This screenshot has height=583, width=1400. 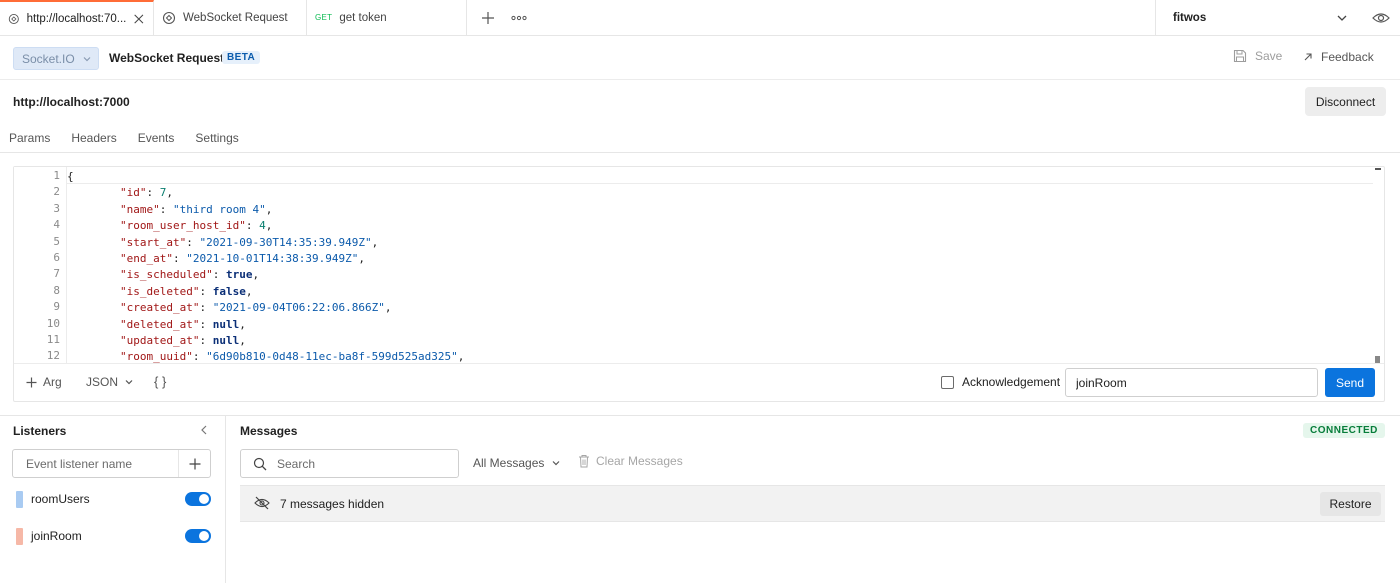 I want to click on request-subtabs: Params Headers Events Settings, so click(x=700, y=137).